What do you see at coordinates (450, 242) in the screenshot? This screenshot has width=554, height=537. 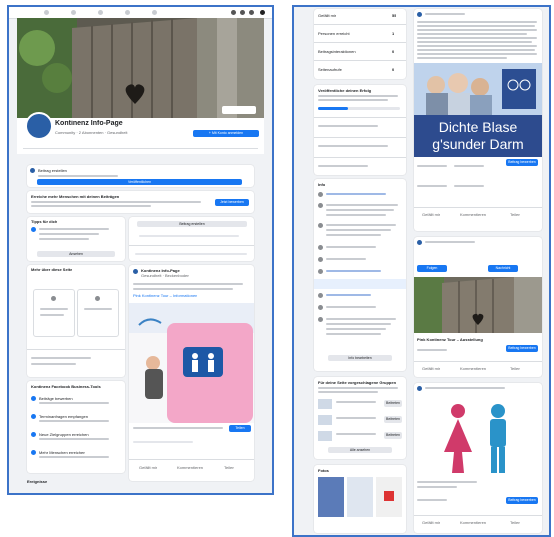 I see `post-author` at bounding box center [450, 242].